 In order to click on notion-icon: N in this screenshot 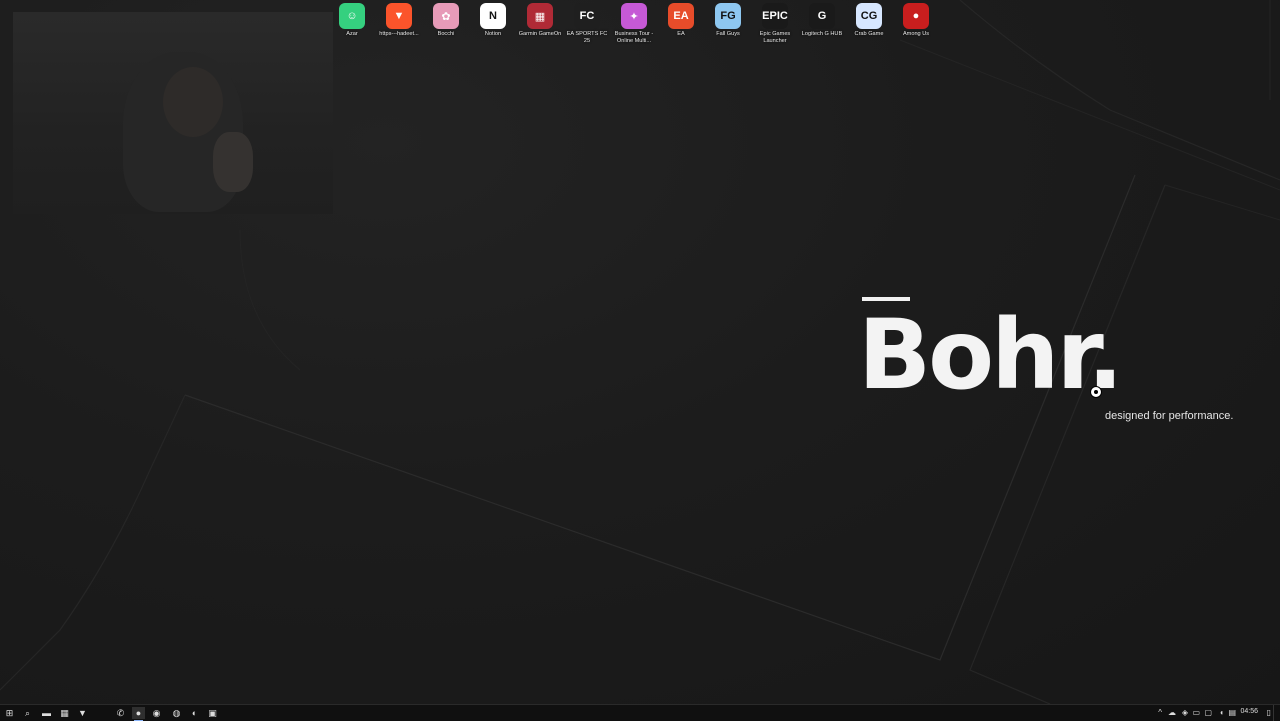, I will do `click(493, 16)`.